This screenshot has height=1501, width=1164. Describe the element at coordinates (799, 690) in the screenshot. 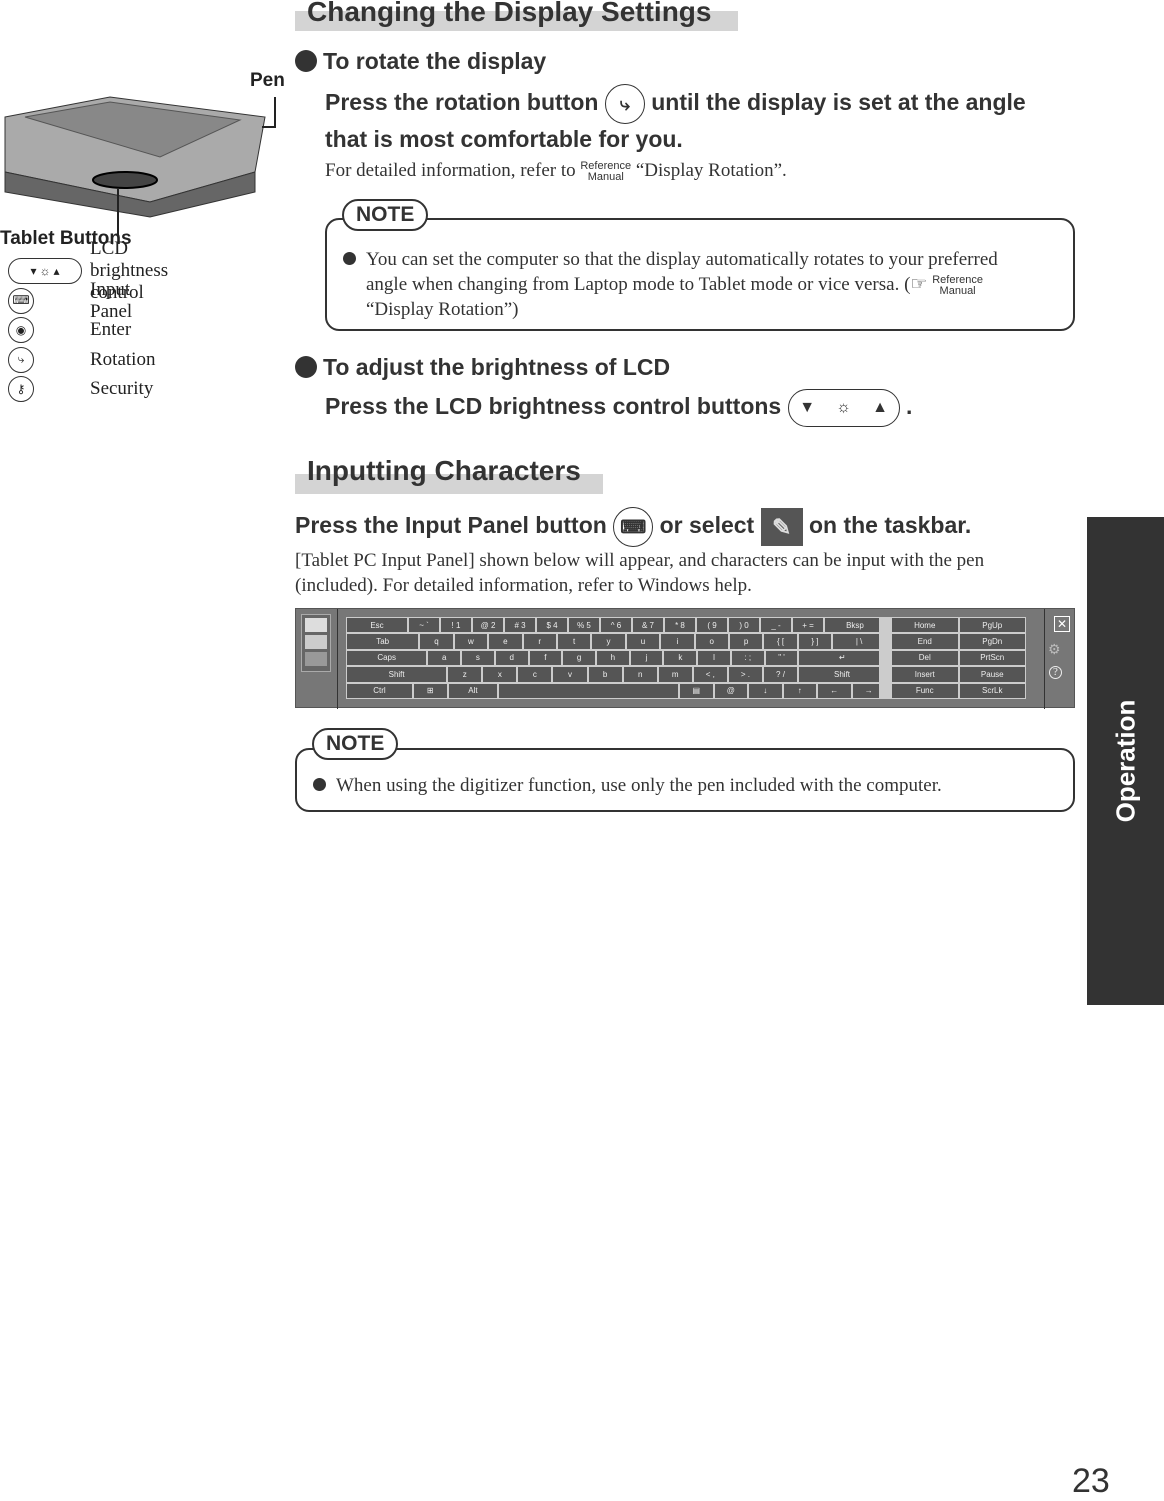

I see `key: ↑` at that location.